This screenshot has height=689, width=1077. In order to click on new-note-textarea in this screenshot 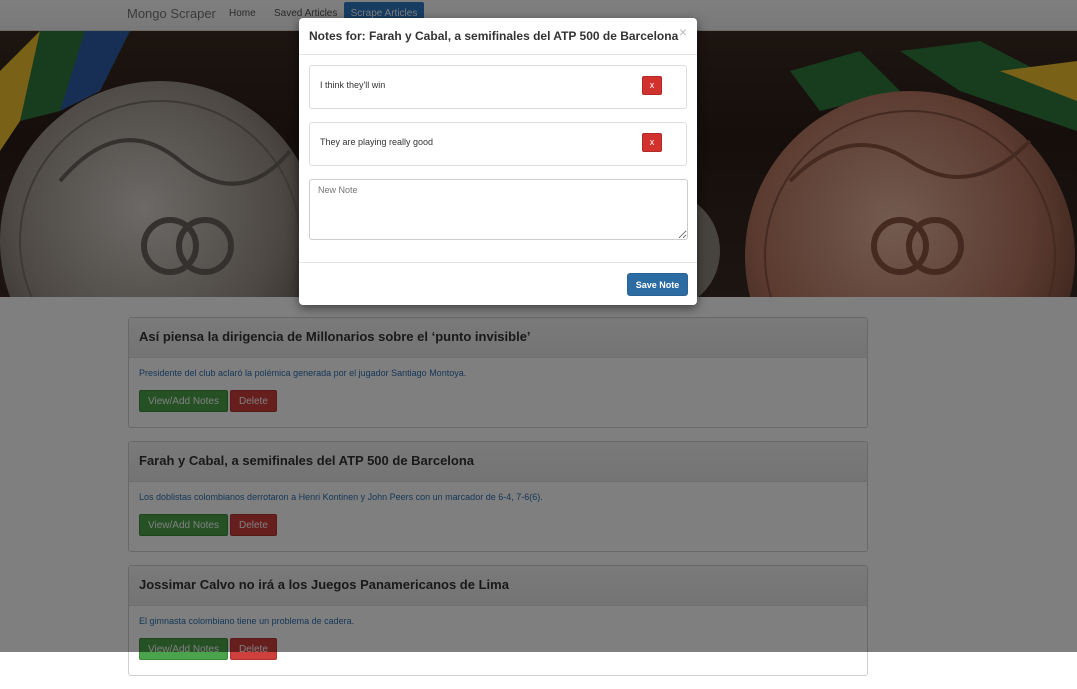, I will do `click(498, 209)`.